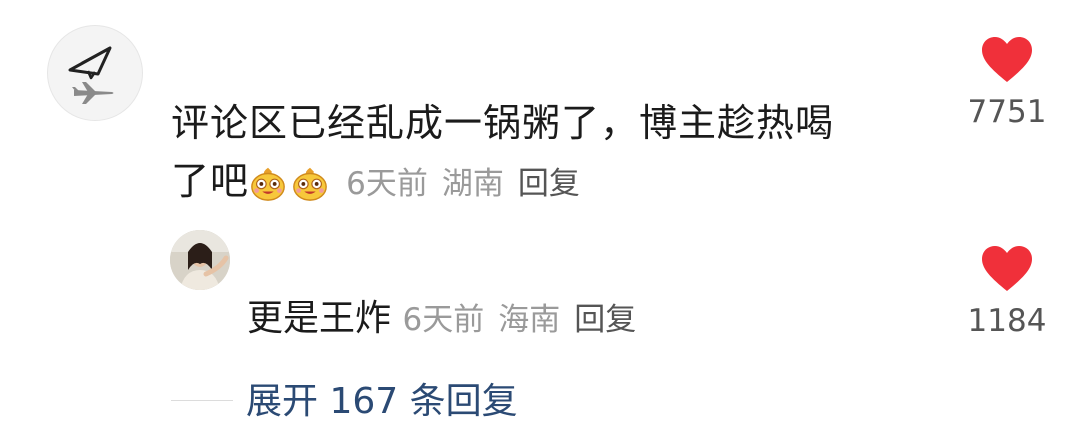  I want to click on comment-like: 7751, so click(1007, 83).